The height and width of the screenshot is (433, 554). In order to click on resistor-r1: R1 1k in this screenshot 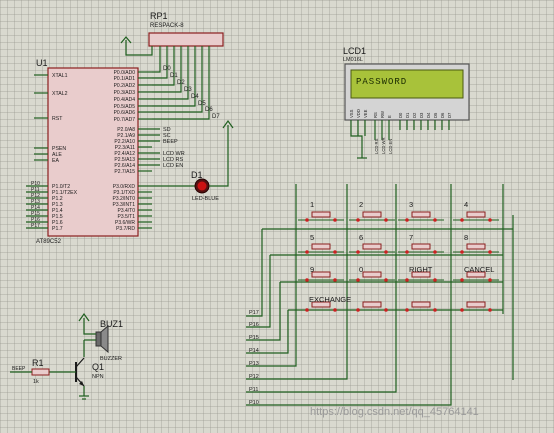, I will do `click(40, 371)`.